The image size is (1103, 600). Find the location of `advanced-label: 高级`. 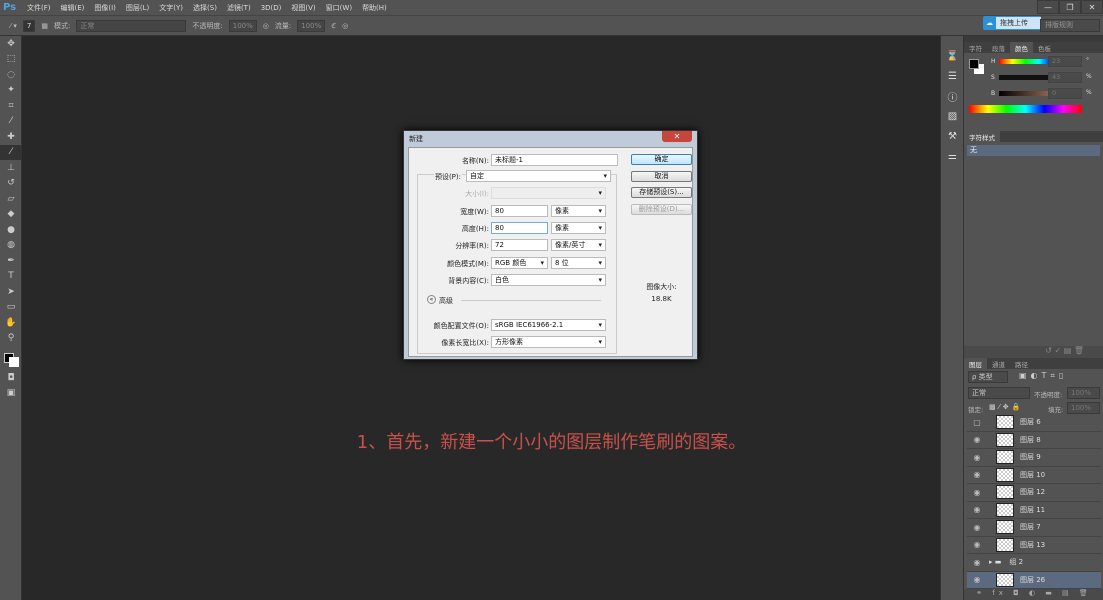

advanced-label: 高级 is located at coordinates (446, 301).